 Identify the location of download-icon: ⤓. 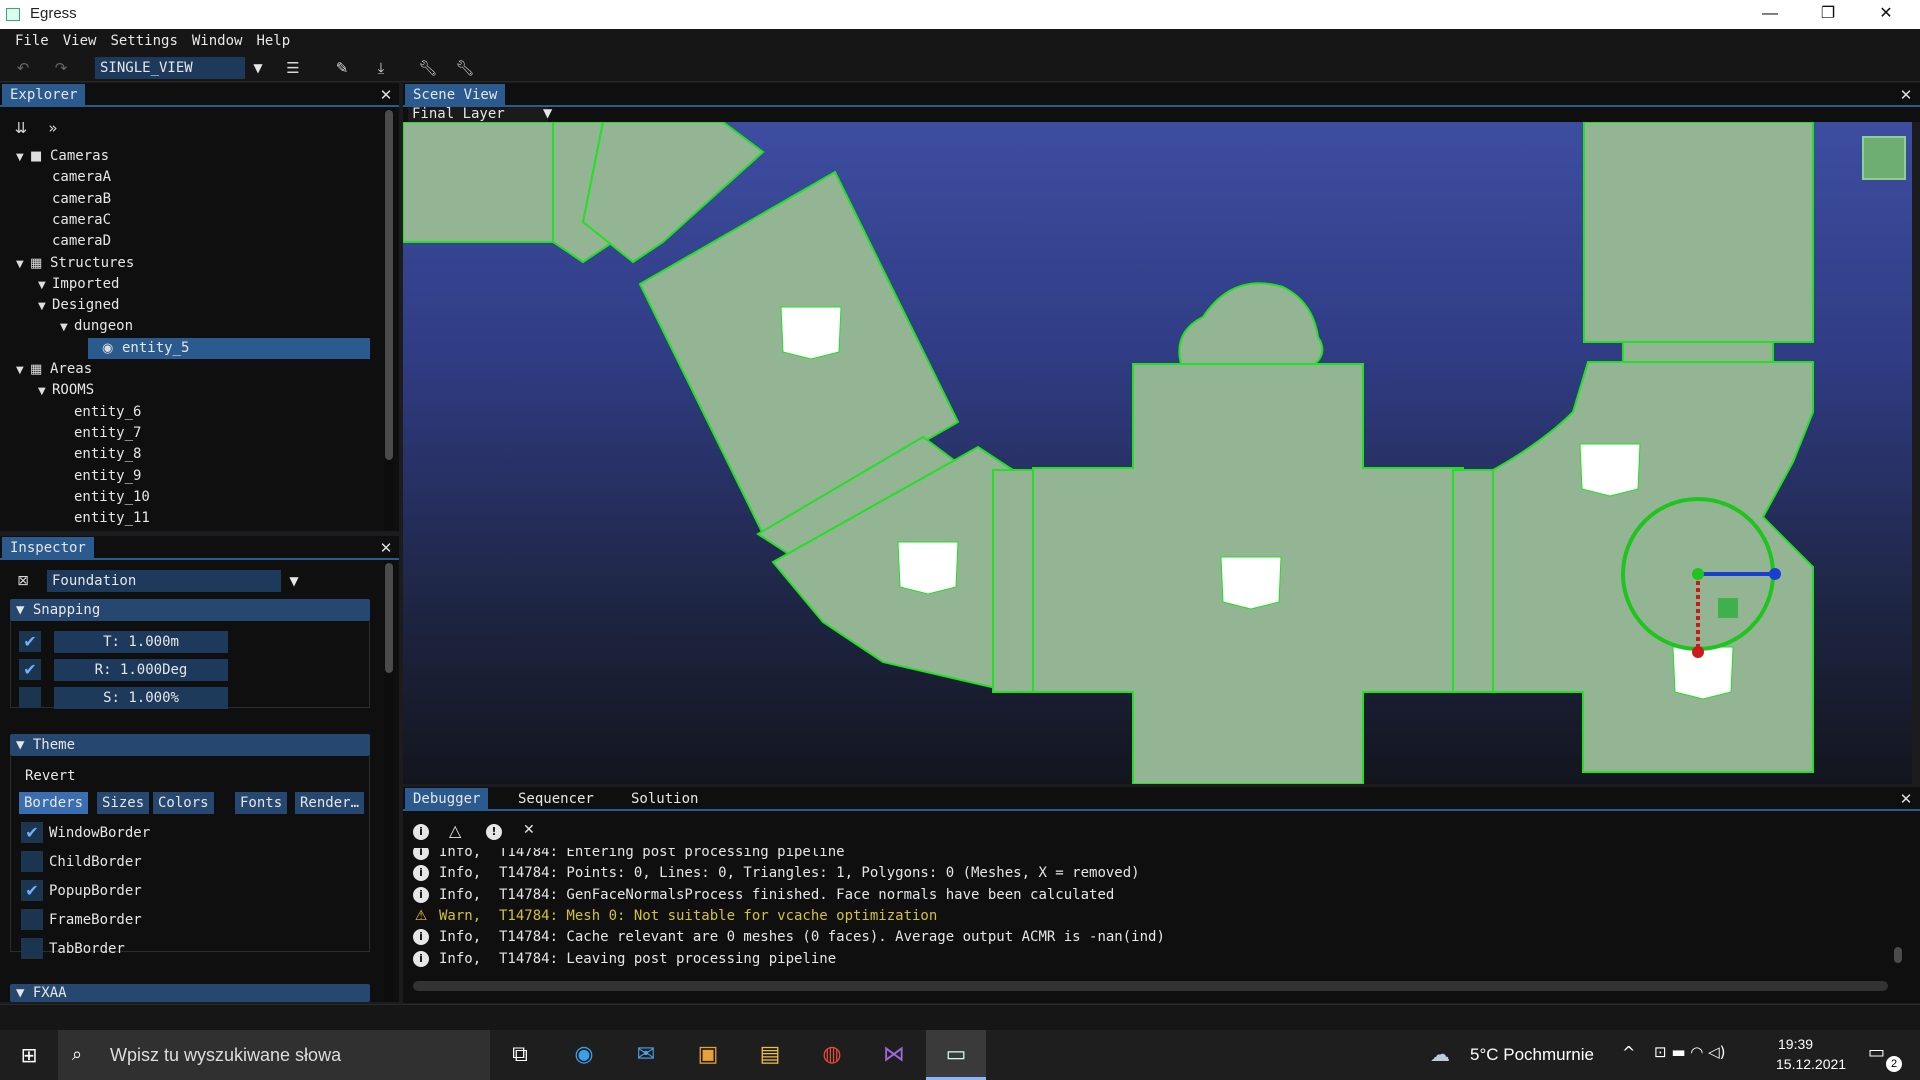
(381, 68).